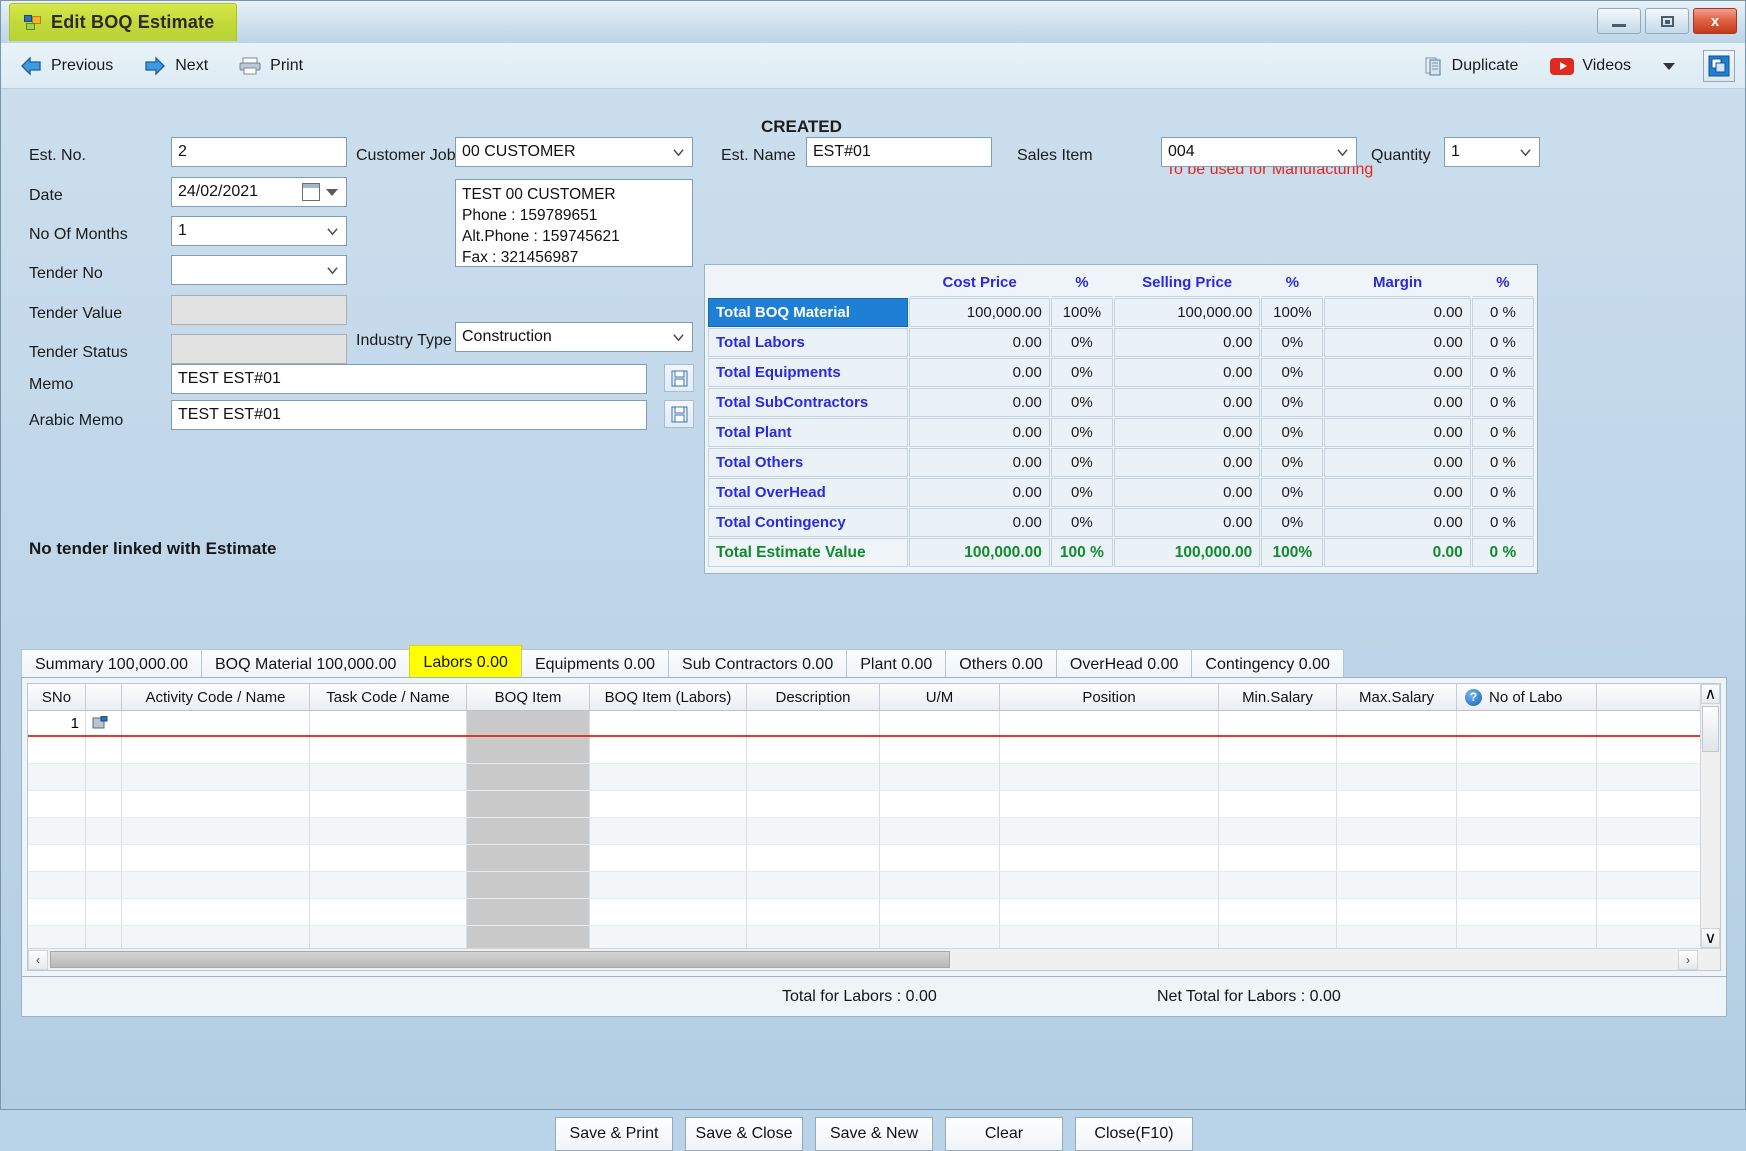  Describe the element at coordinates (1001, 664) in the screenshot. I see `tab-others: Others 0.00` at that location.